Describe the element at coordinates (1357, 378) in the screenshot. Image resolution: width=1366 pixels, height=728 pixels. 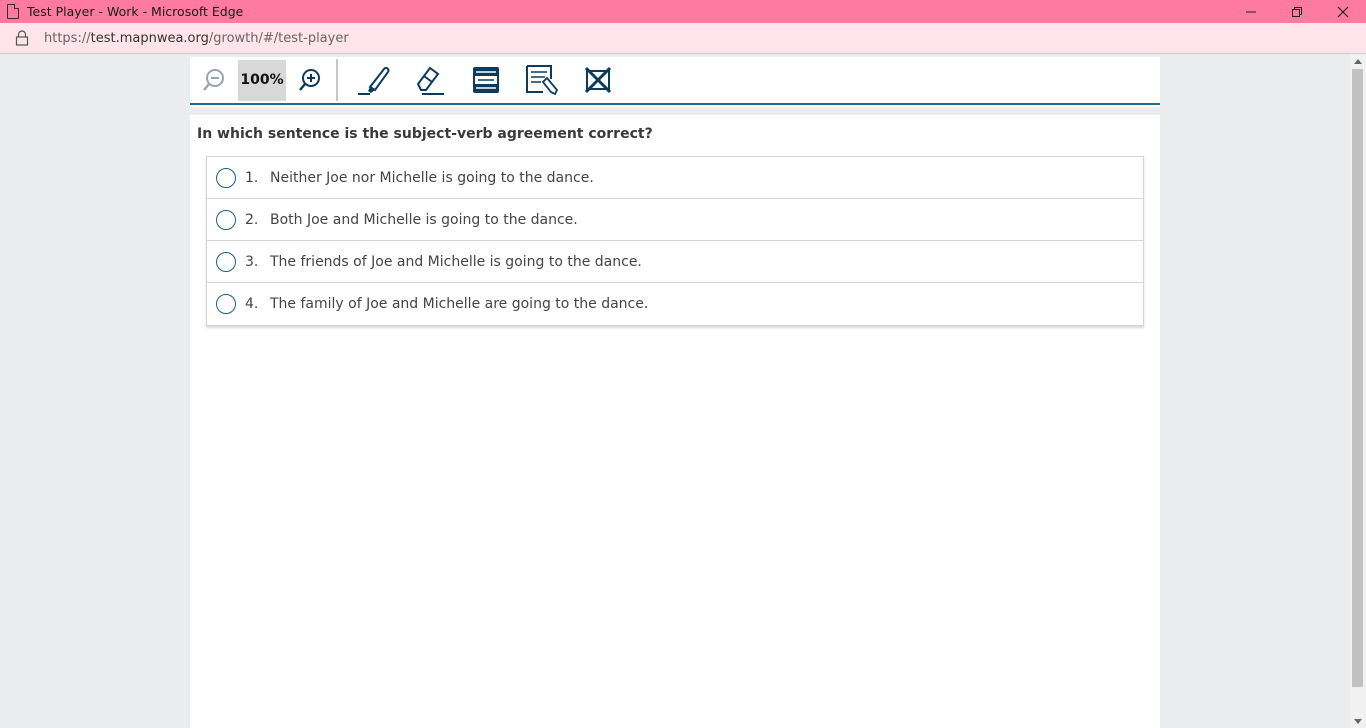
I see `scrollbar-thumb` at that location.